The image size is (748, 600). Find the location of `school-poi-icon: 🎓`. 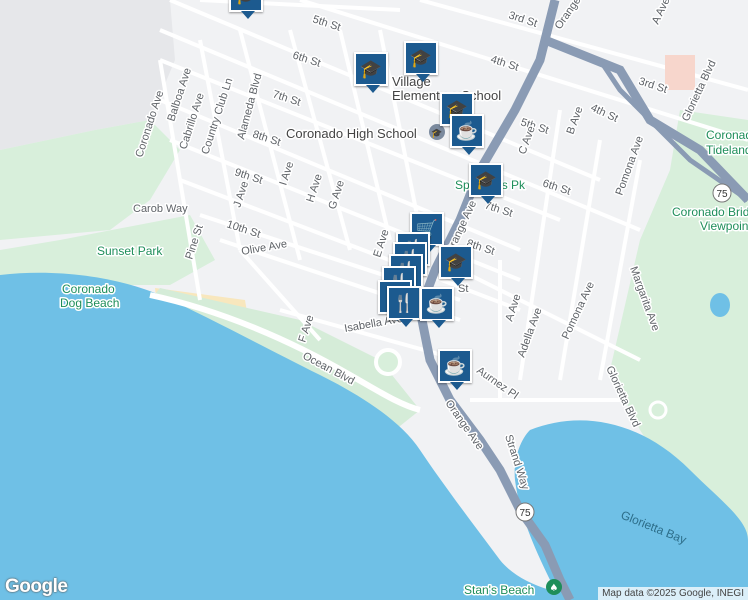

school-poi-icon: 🎓 is located at coordinates (437, 132).